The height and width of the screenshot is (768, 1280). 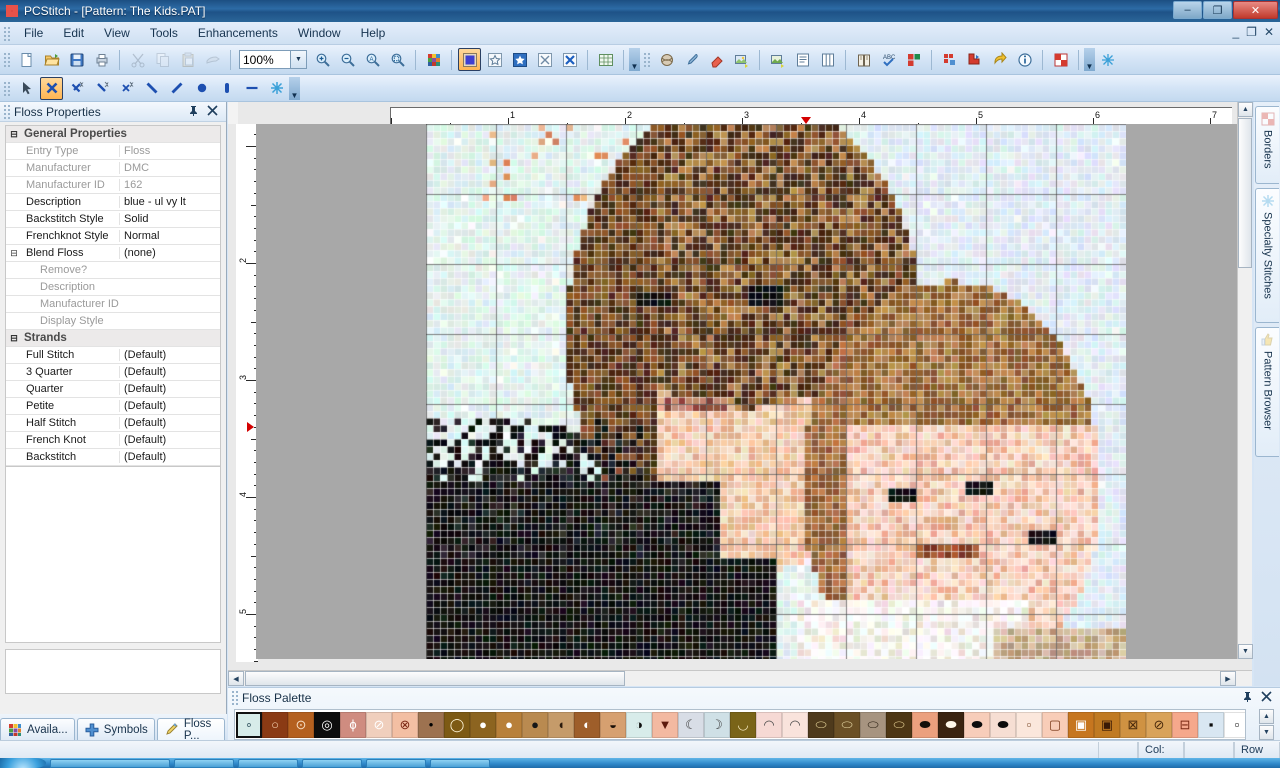 What do you see at coordinates (26, 59) in the screenshot?
I see `new-file-button` at bounding box center [26, 59].